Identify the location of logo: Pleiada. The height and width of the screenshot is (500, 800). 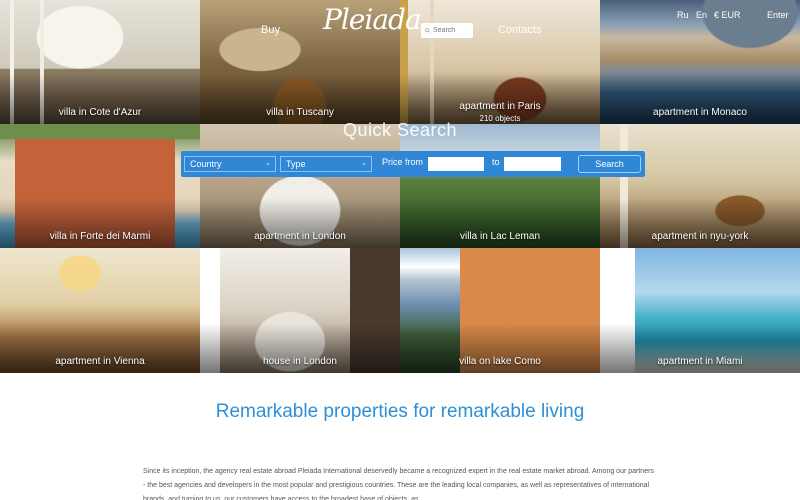
(372, 23).